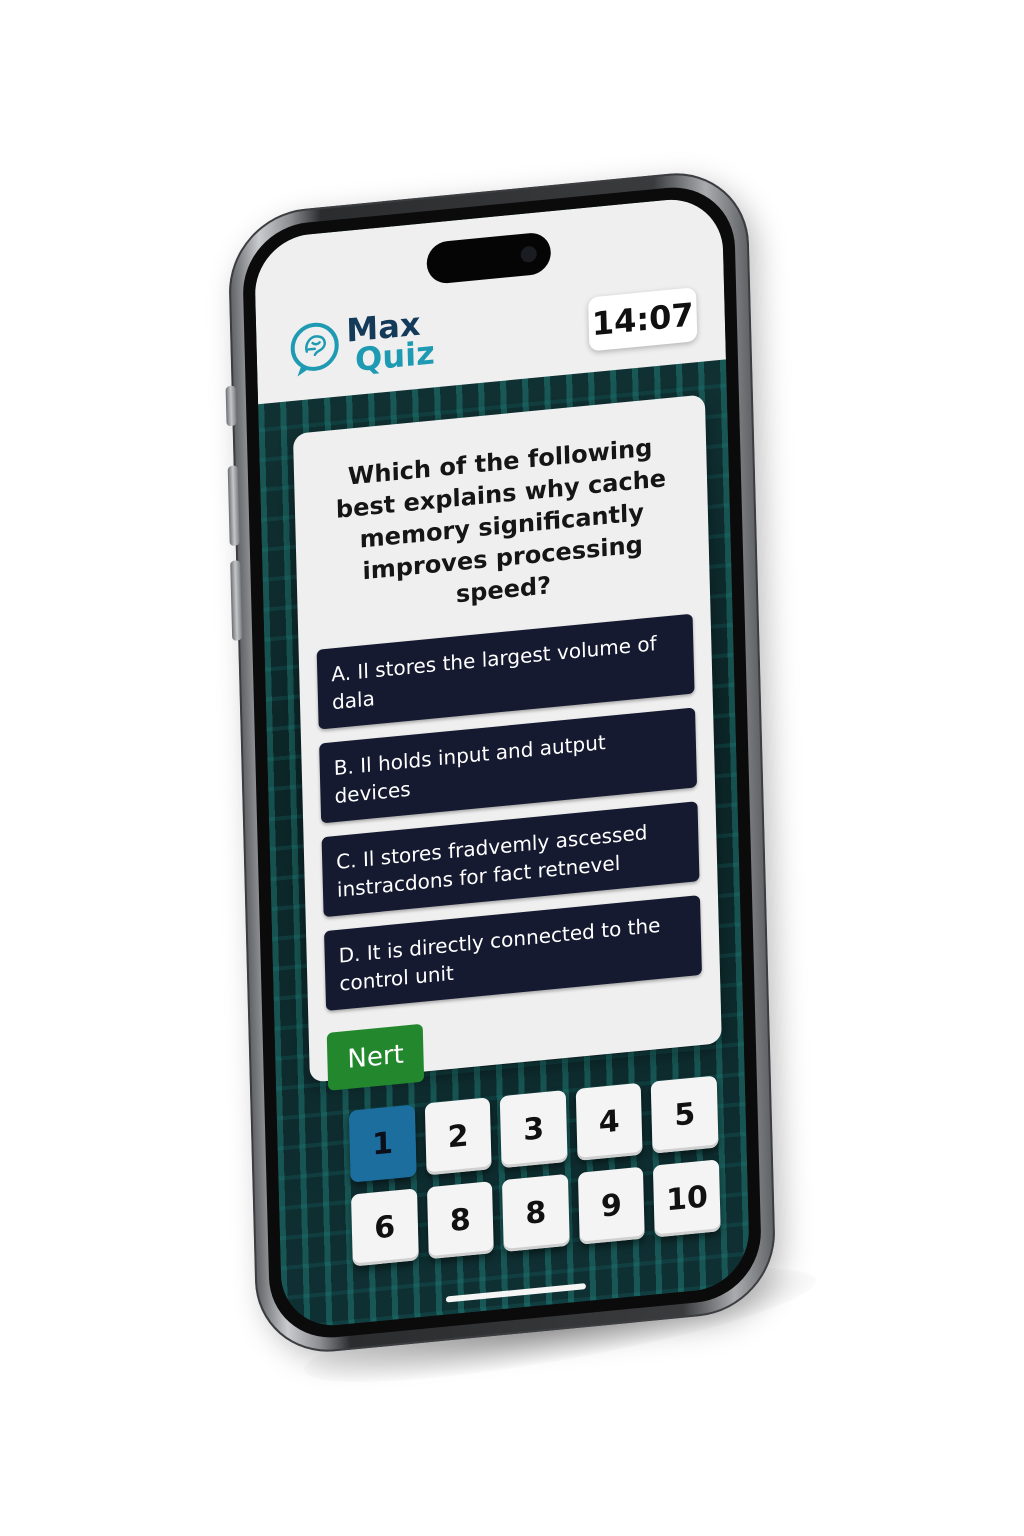 The width and height of the screenshot is (1024, 1536). Describe the element at coordinates (643, 319) in the screenshot. I see `countdown-timer: 14:07` at that location.